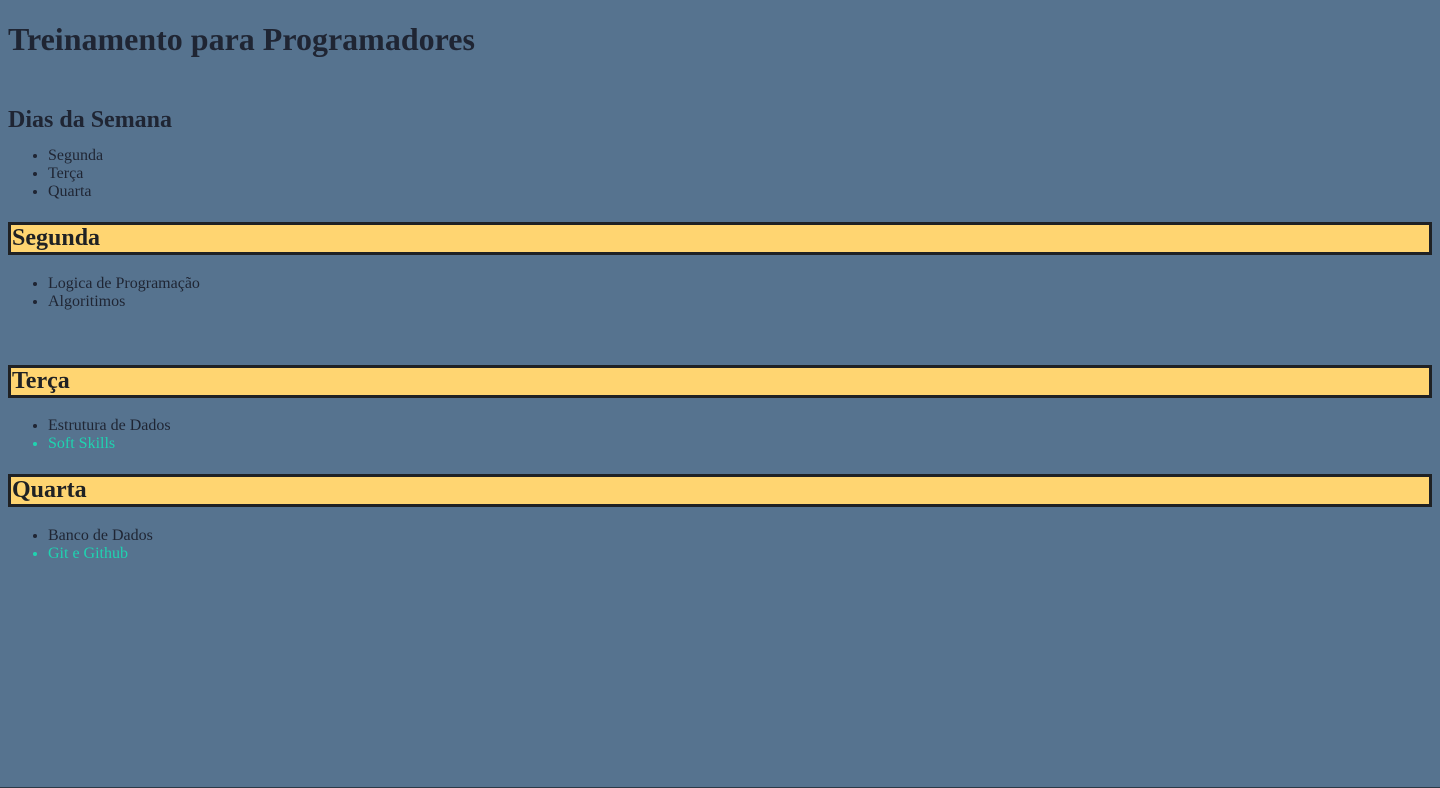 This screenshot has height=788, width=1440. I want to click on week-heading: Dias da Semana, so click(90, 120).